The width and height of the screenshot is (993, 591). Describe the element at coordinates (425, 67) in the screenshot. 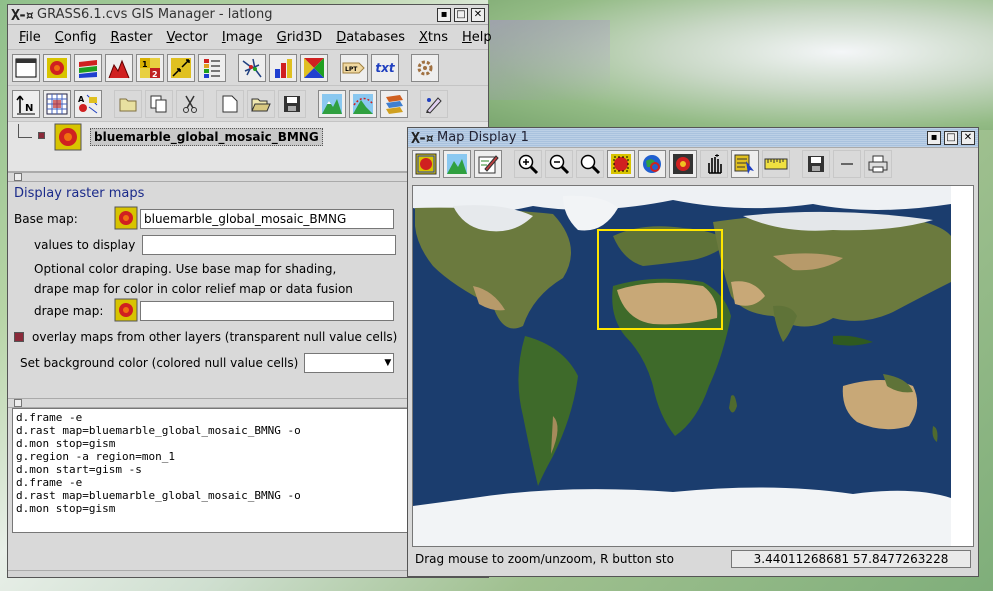

I see `add-overlay-button` at that location.